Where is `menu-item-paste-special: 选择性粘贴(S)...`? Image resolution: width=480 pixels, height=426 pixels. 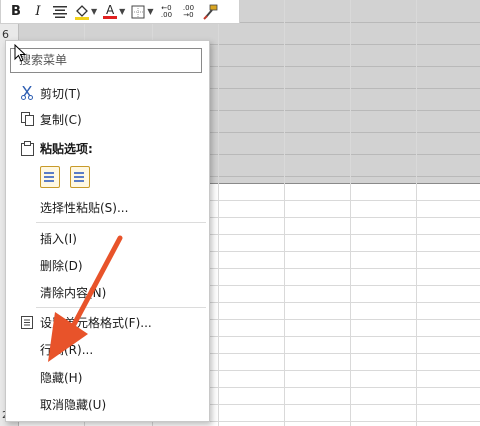
menu-item-paste-special: 选择性粘贴(S)... is located at coordinates (107, 207).